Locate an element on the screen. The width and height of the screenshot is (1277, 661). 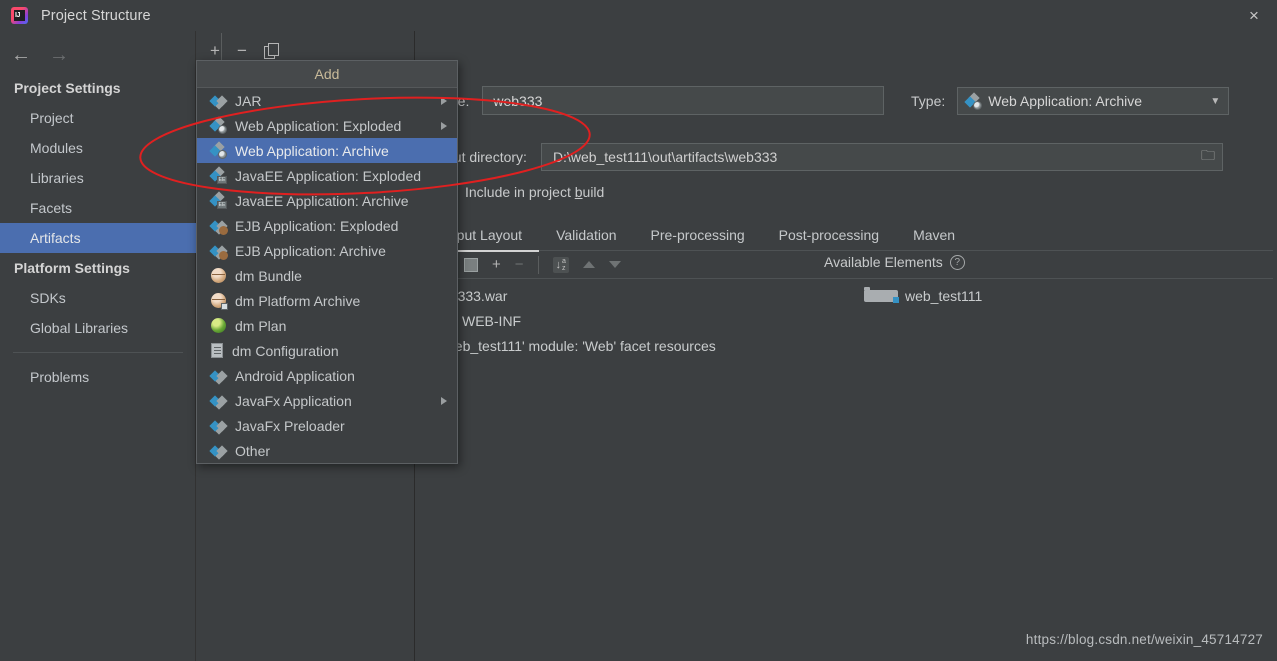
menu-item-web-application-exploded: Web Application: Exploded is located at coordinates (327, 125).